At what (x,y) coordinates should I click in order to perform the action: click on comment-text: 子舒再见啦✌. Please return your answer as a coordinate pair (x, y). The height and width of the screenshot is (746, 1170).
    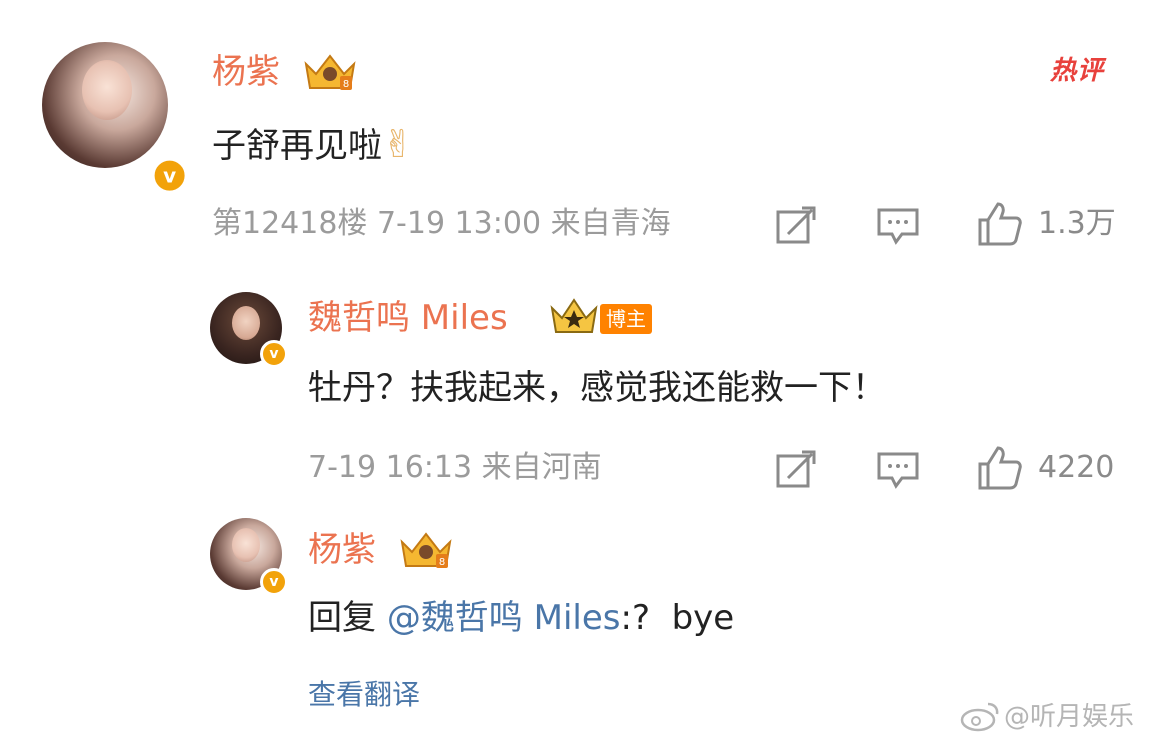
    Looking at the image, I should click on (313, 145).